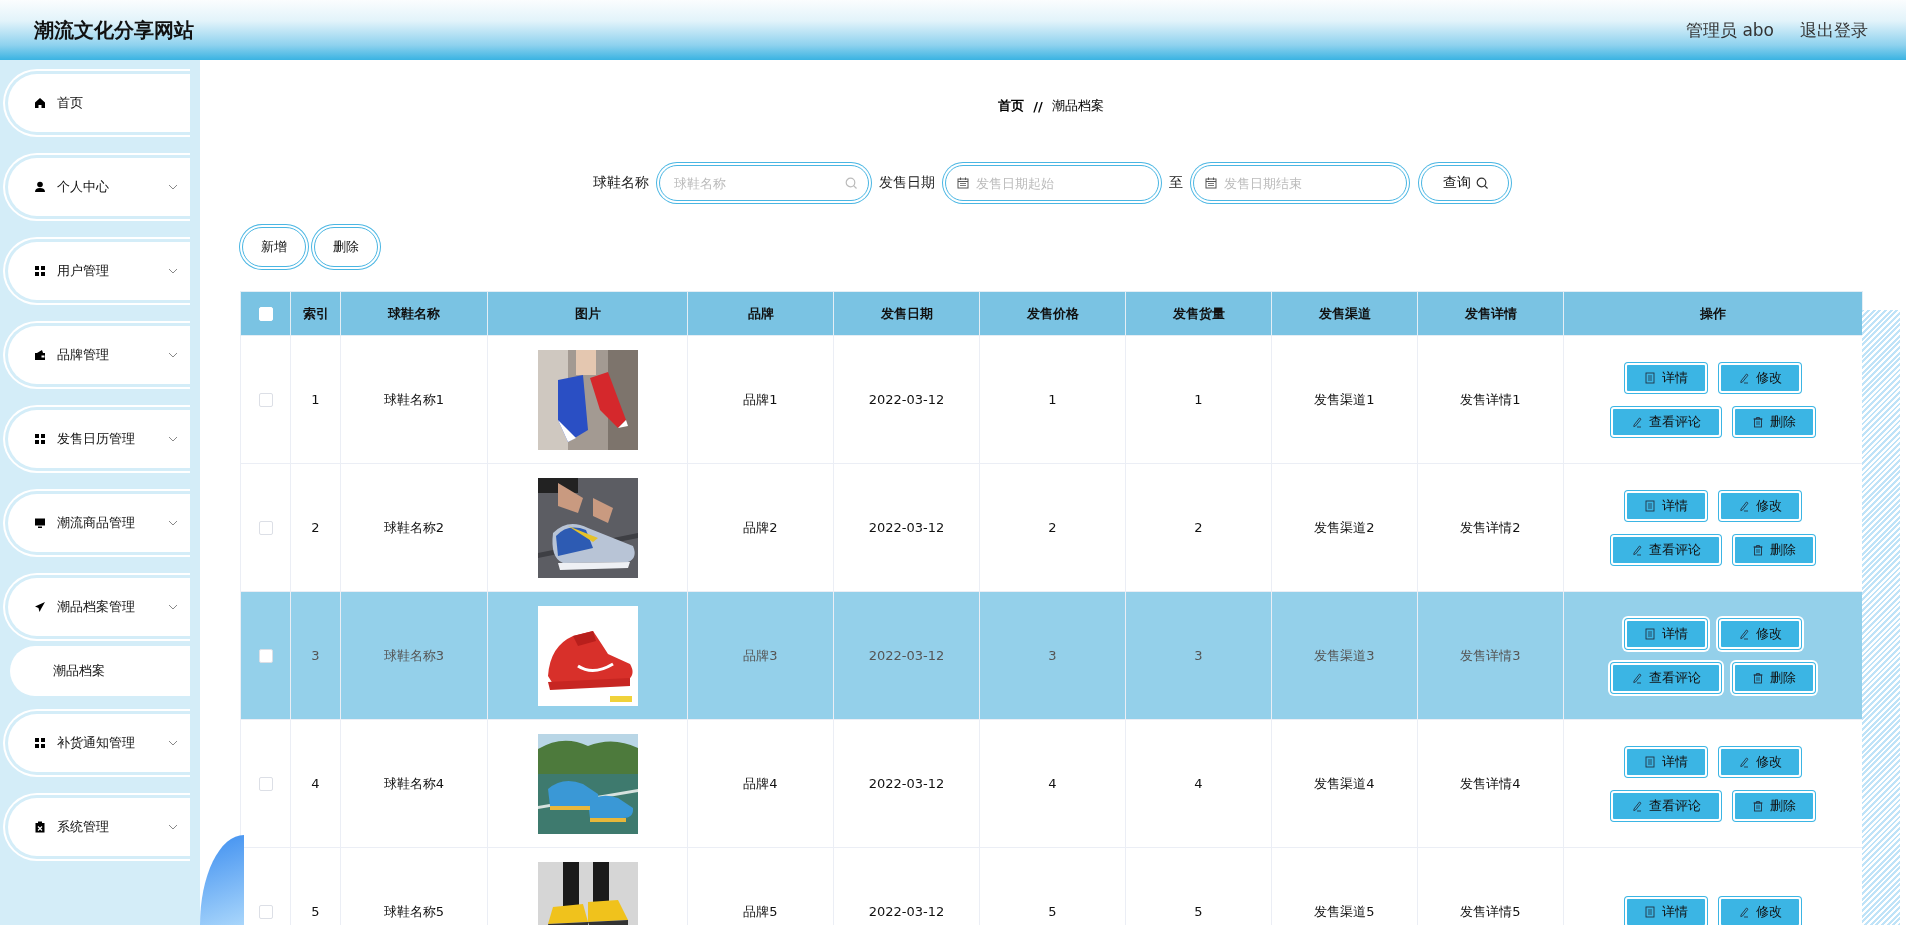  Describe the element at coordinates (414, 655) in the screenshot. I see `table-cell: 球鞋名称3` at that location.